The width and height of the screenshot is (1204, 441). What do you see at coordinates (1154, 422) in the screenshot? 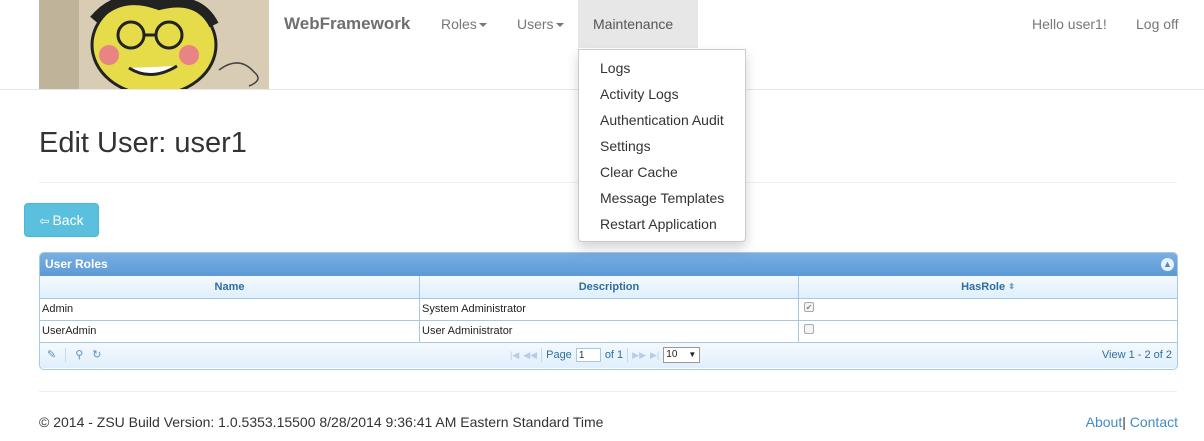
I see `contact-link: Contact` at bounding box center [1154, 422].